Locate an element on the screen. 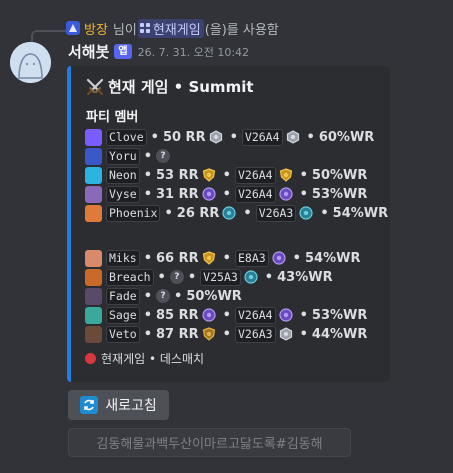 The image size is (453, 473). party-member-row: Vyse • 31 RR • V26A4 • 53%WR is located at coordinates (226, 194).